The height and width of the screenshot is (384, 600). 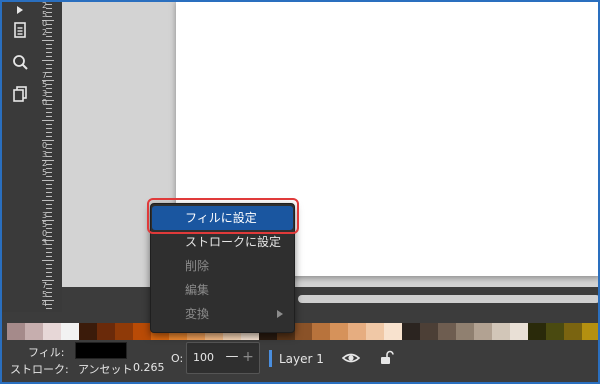 I want to click on stroke-label: ストローク:, so click(x=39, y=369).